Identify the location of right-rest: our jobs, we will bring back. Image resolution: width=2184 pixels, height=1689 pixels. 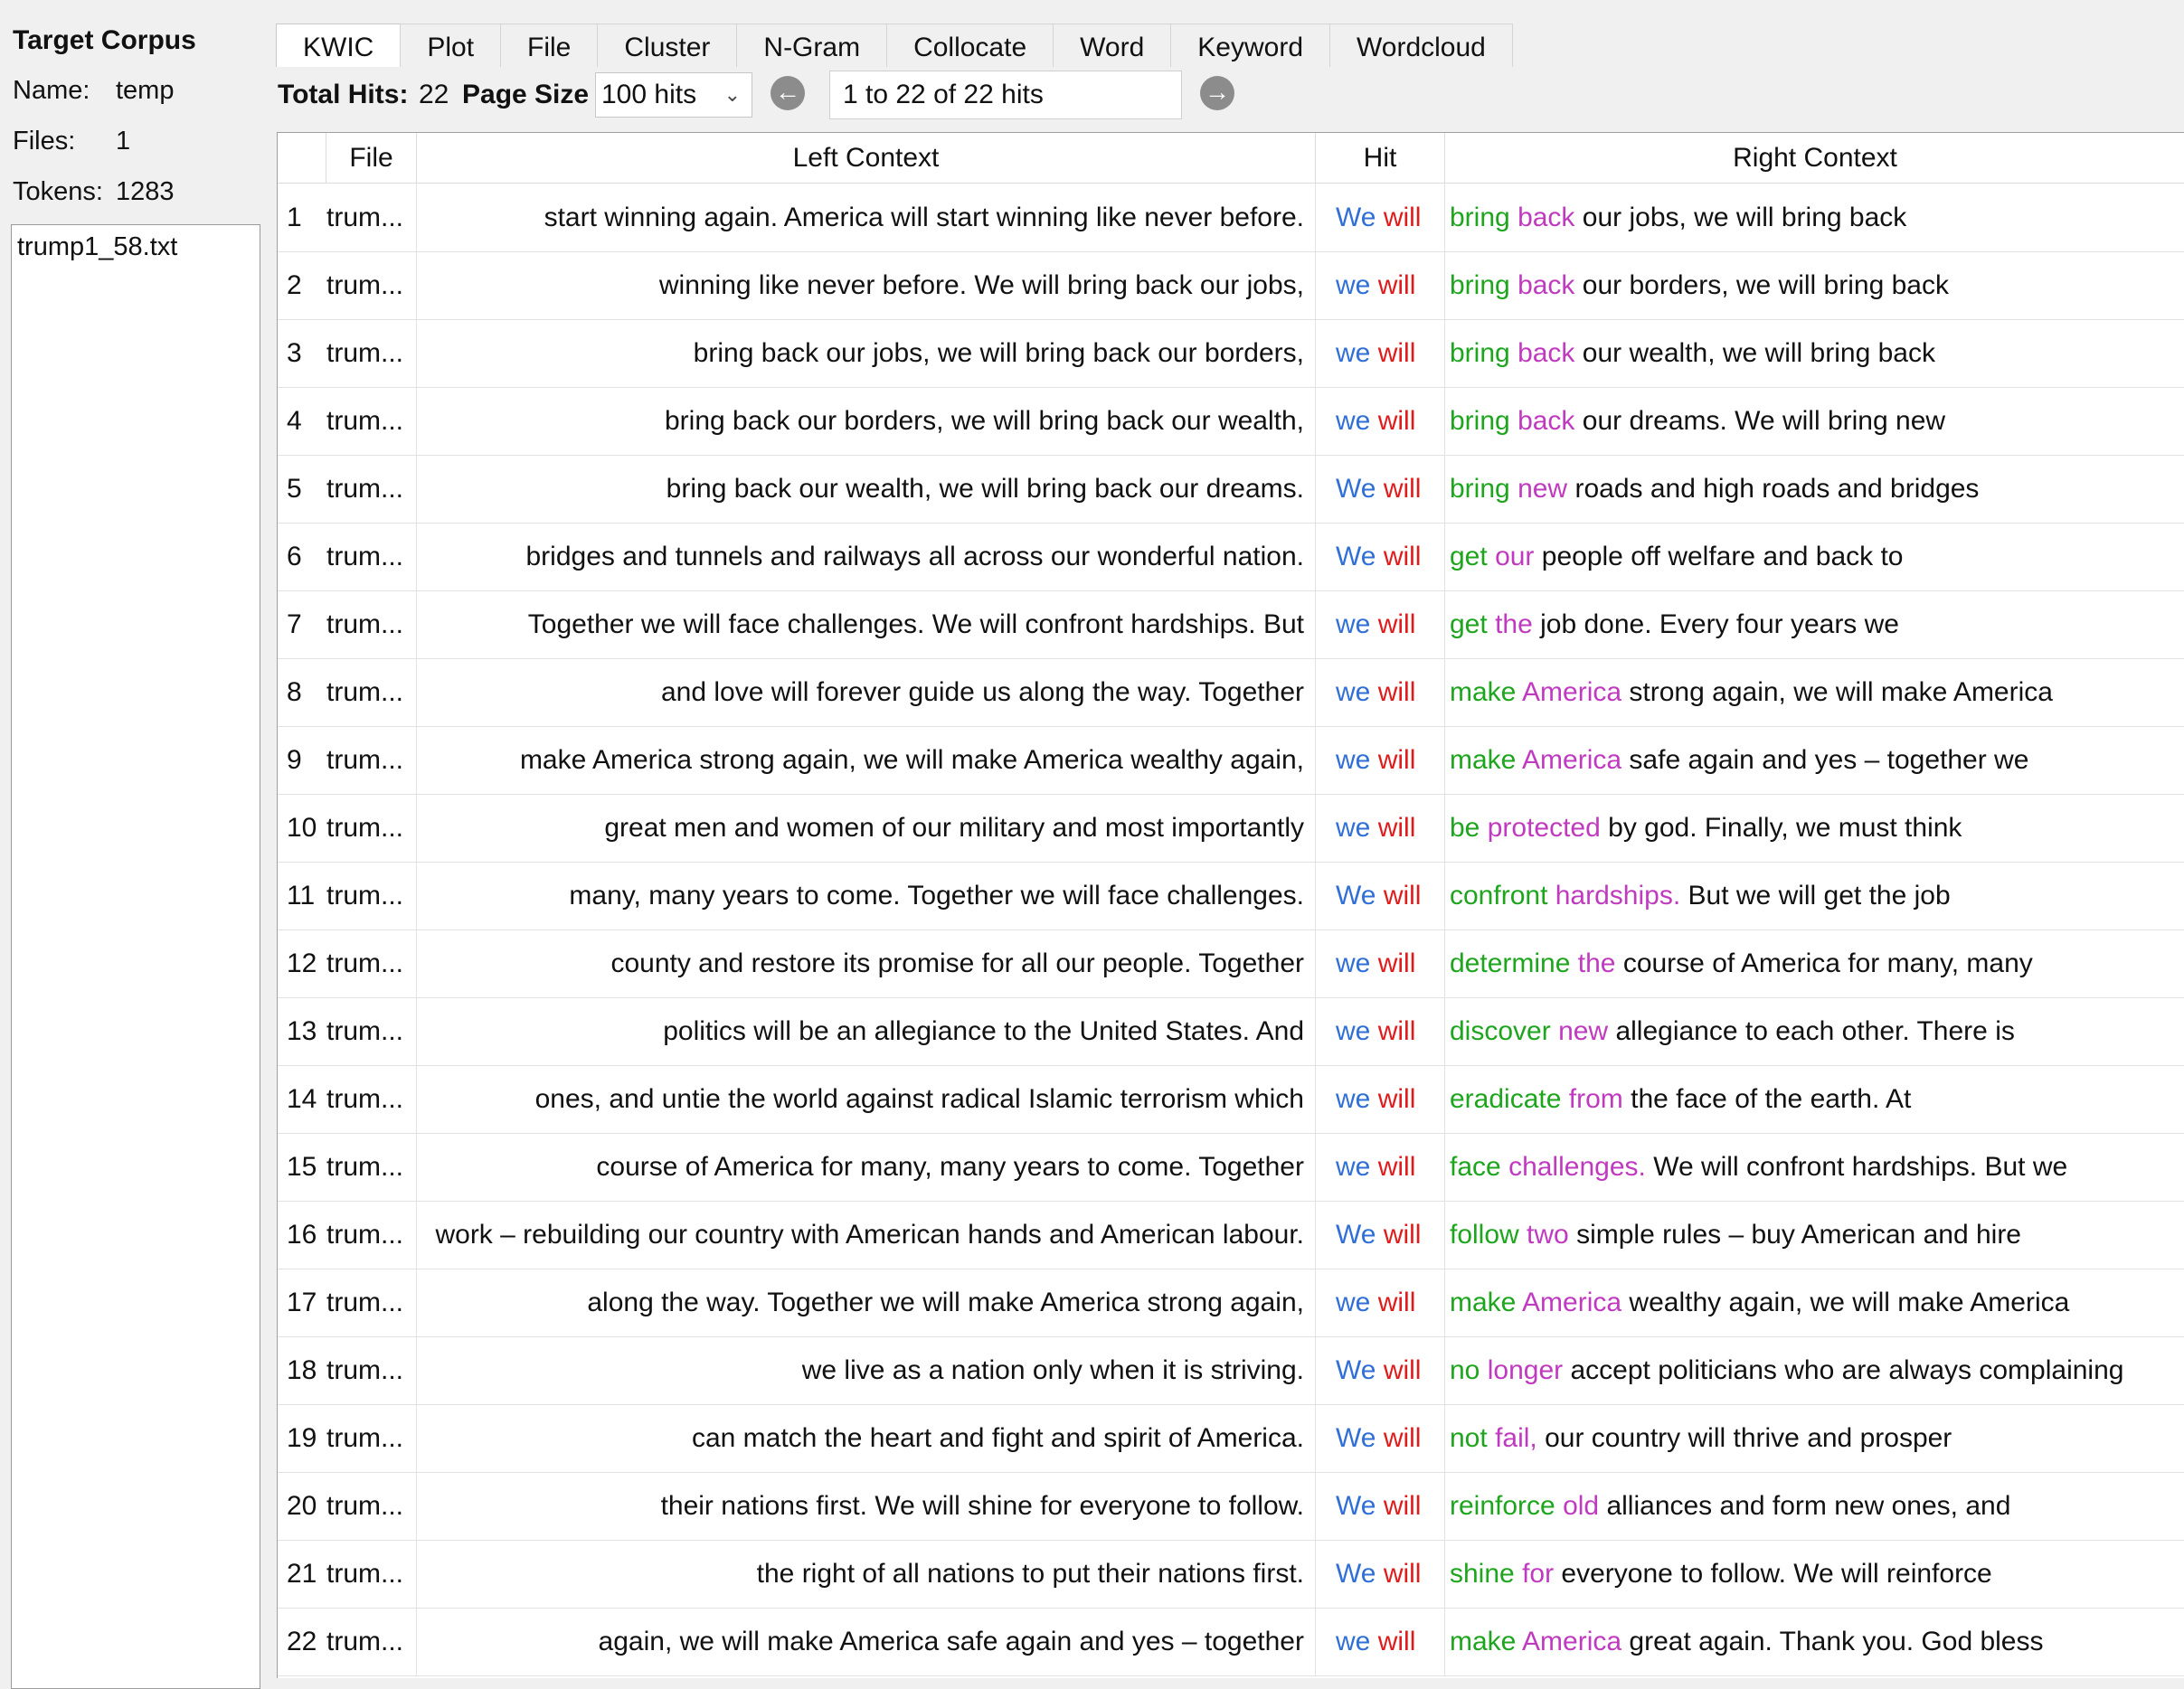
(1744, 217).